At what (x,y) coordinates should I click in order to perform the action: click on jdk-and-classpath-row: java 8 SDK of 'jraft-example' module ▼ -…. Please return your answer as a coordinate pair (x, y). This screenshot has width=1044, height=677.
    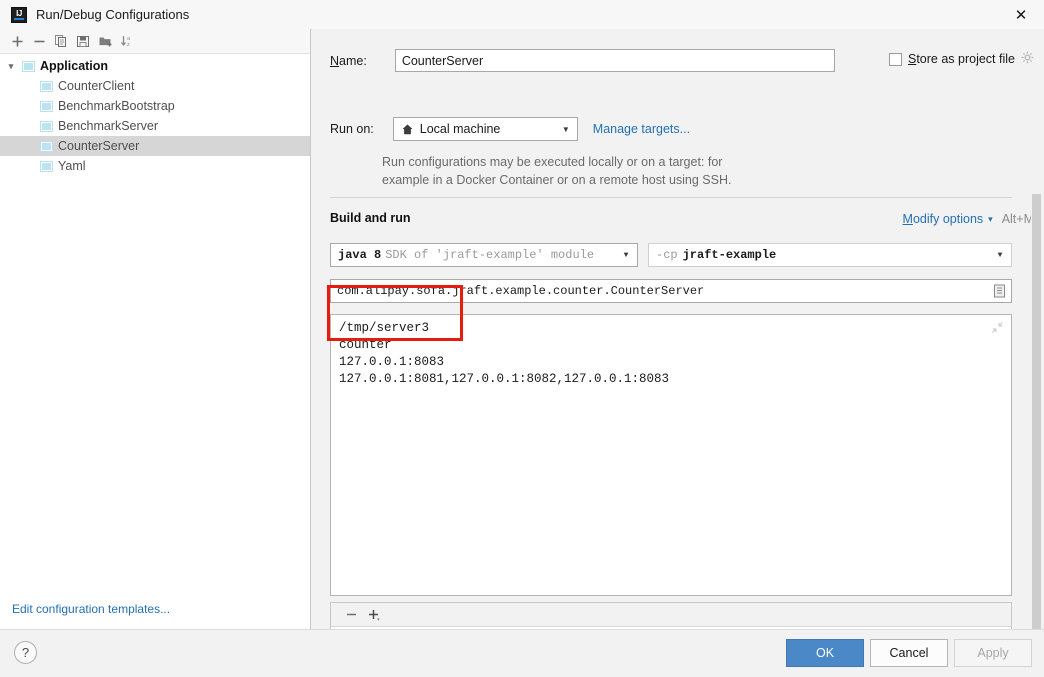
    Looking at the image, I should click on (671, 255).